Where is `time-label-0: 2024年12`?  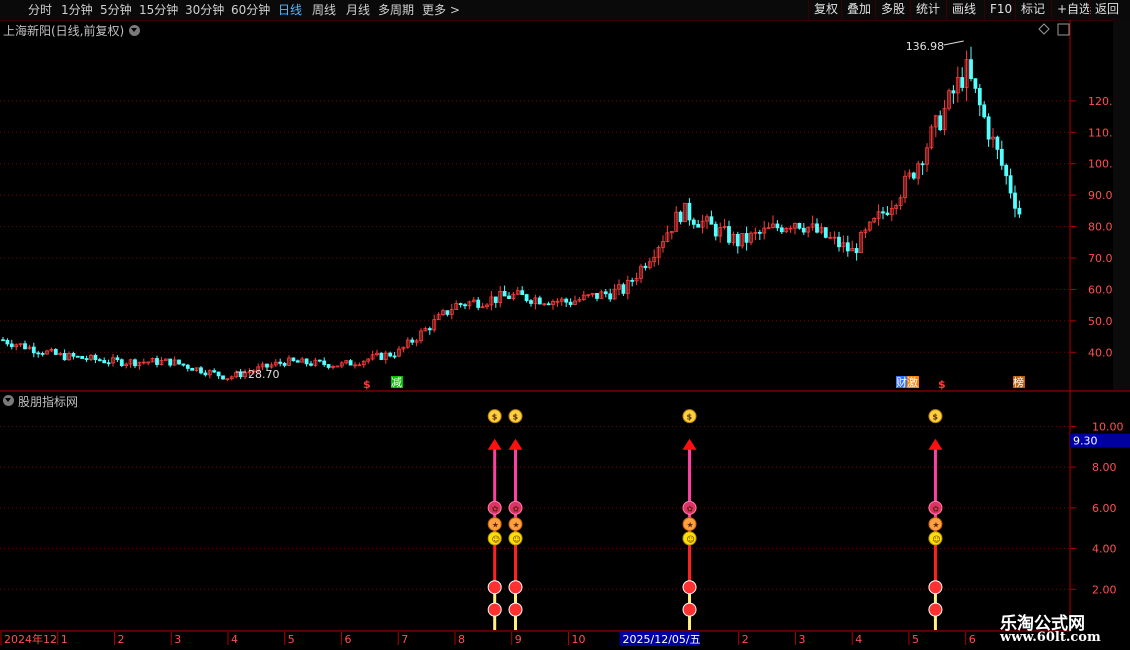
time-label-0: 2024年12 is located at coordinates (30, 639).